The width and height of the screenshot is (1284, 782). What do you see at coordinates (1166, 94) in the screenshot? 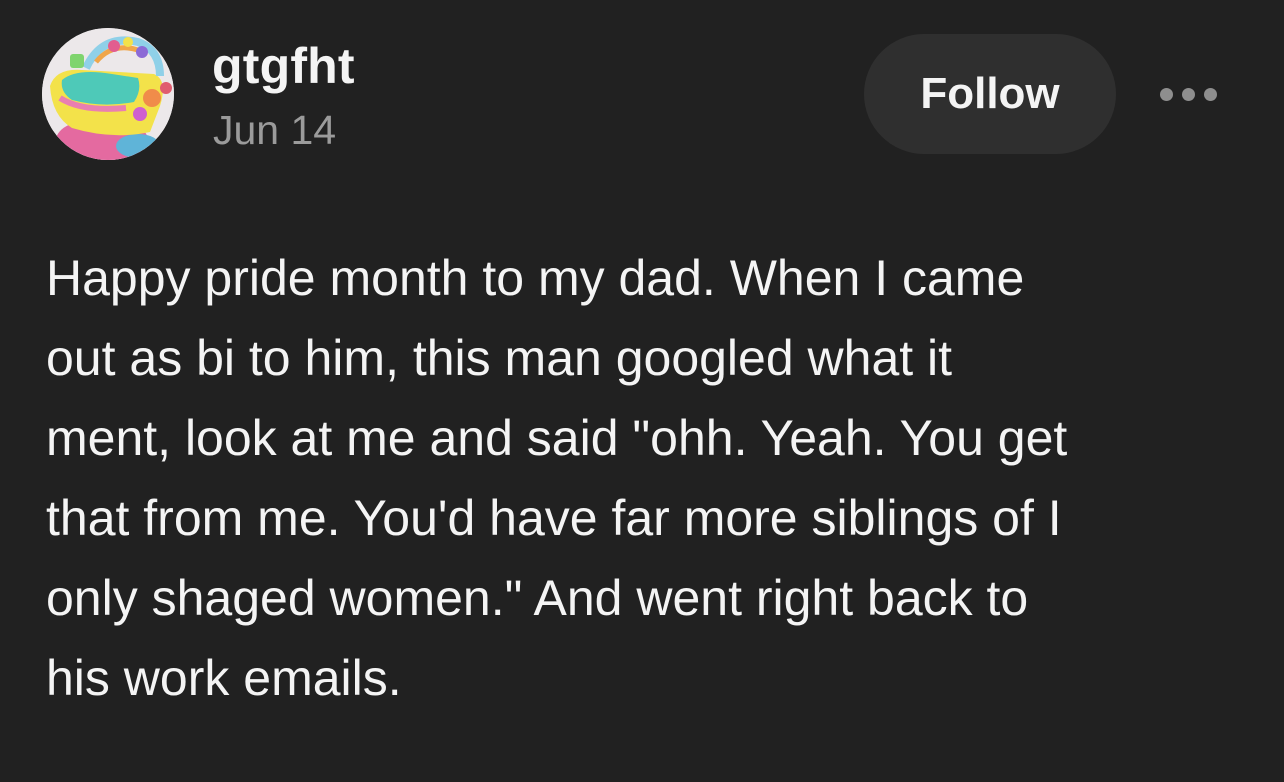
I see `more-horizontal-icon` at bounding box center [1166, 94].